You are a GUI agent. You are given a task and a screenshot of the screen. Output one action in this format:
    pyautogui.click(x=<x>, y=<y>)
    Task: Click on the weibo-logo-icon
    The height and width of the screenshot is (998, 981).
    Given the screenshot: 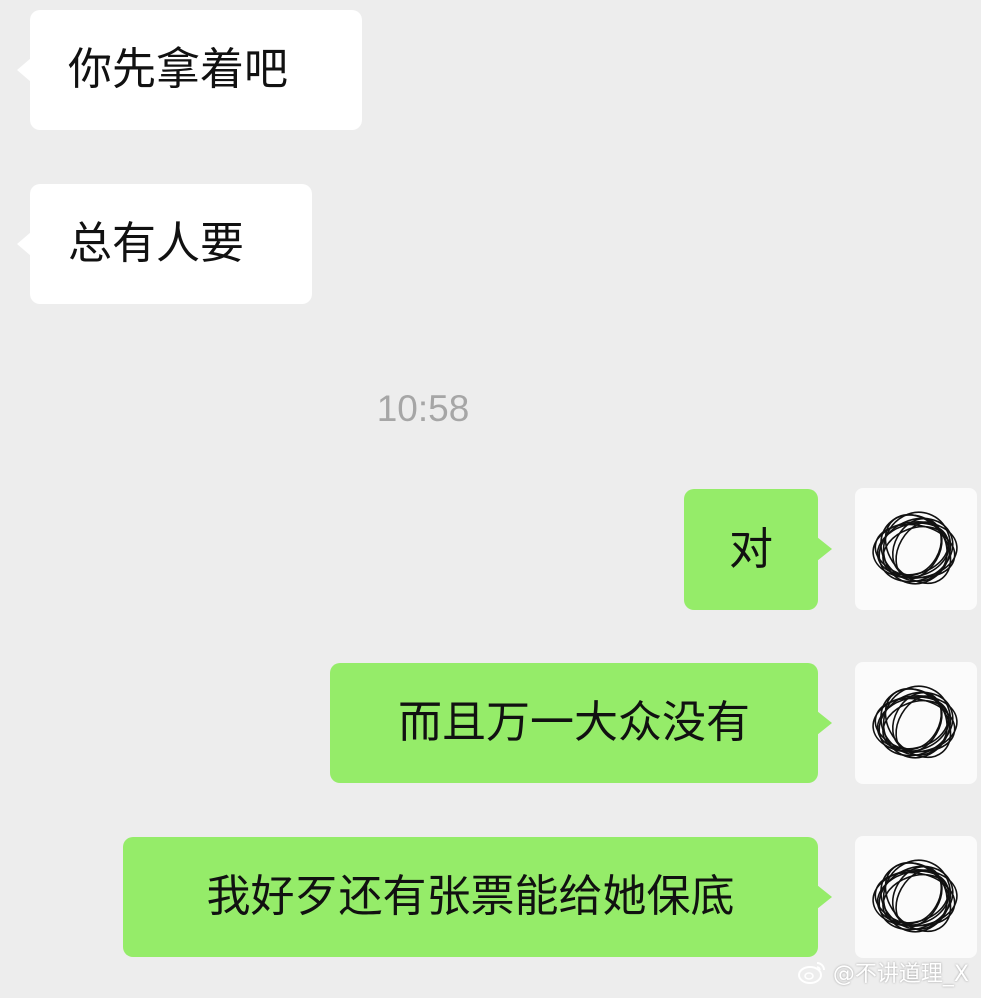 What is the action you would take?
    pyautogui.click(x=811, y=973)
    